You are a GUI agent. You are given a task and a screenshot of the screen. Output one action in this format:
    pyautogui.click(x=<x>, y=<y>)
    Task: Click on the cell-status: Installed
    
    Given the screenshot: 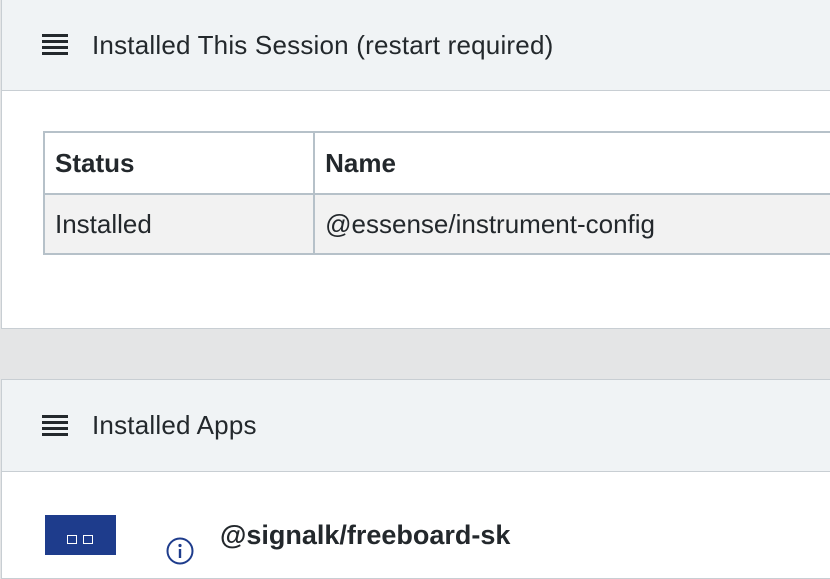 What is the action you would take?
    pyautogui.click(x=179, y=224)
    